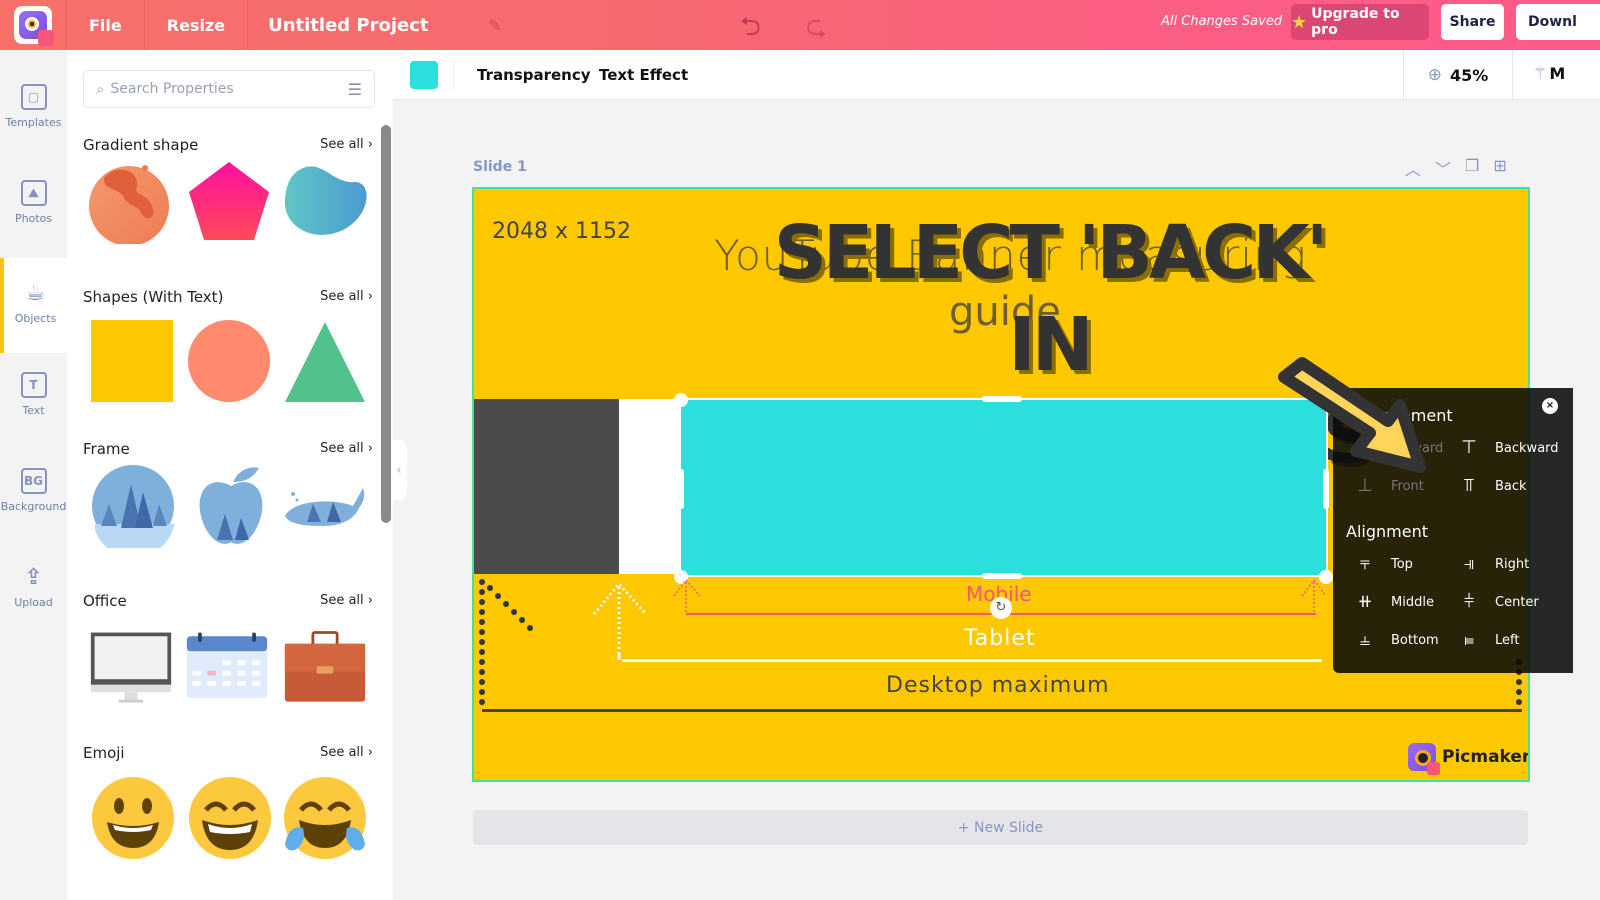 This screenshot has height=900, width=1600. What do you see at coordinates (1003, 487) in the screenshot?
I see `selected-cyan-rectangle` at bounding box center [1003, 487].